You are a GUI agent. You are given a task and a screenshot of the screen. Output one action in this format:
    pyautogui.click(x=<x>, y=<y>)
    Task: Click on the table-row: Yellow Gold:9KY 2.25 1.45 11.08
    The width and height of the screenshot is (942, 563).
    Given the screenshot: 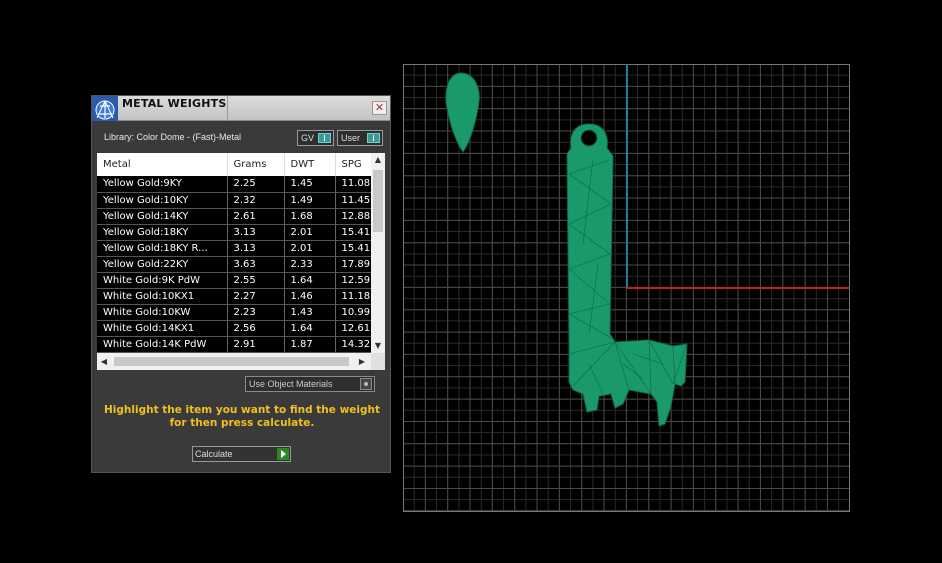 What is the action you would take?
    pyautogui.click(x=241, y=184)
    